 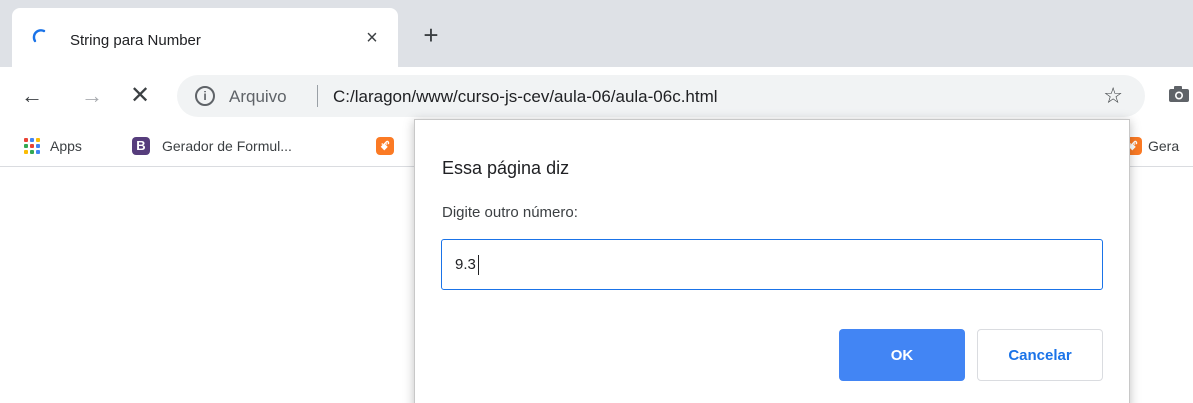 What do you see at coordinates (92, 96) in the screenshot?
I see `forward-arrow-icon: →` at bounding box center [92, 96].